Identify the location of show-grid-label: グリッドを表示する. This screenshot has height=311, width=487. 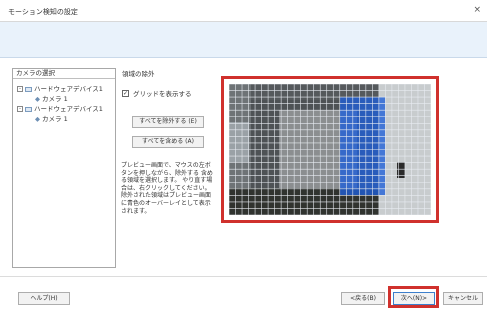
(162, 94).